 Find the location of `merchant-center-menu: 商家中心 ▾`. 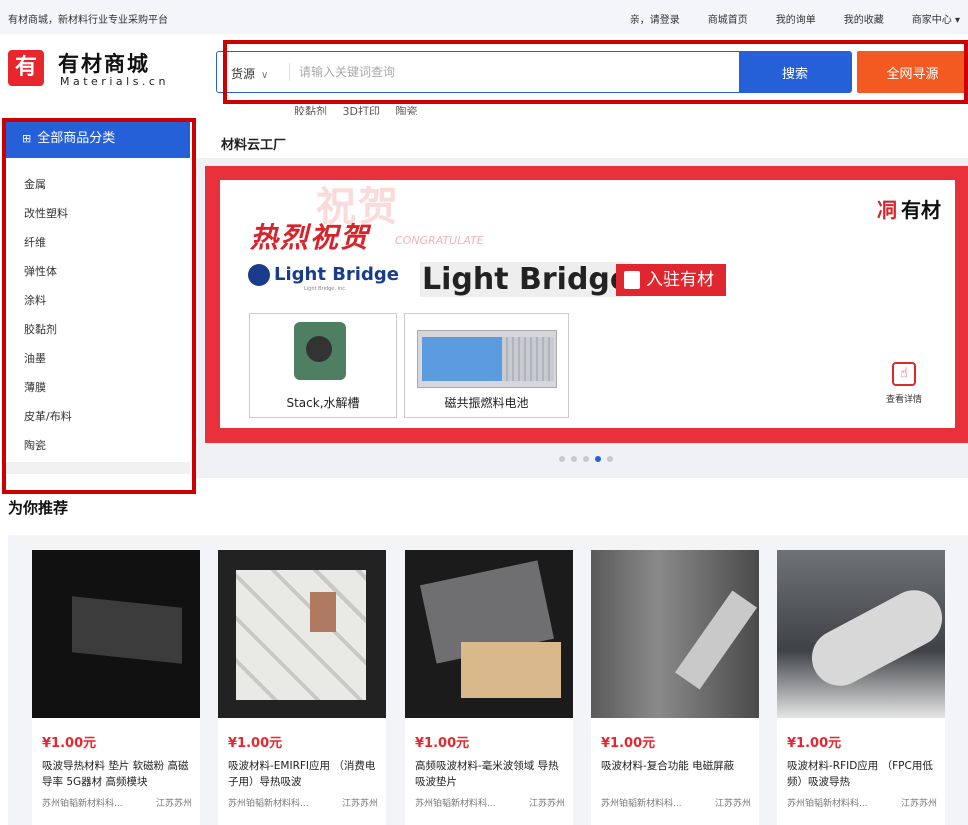

merchant-center-menu: 商家中心 ▾ is located at coordinates (936, 18).